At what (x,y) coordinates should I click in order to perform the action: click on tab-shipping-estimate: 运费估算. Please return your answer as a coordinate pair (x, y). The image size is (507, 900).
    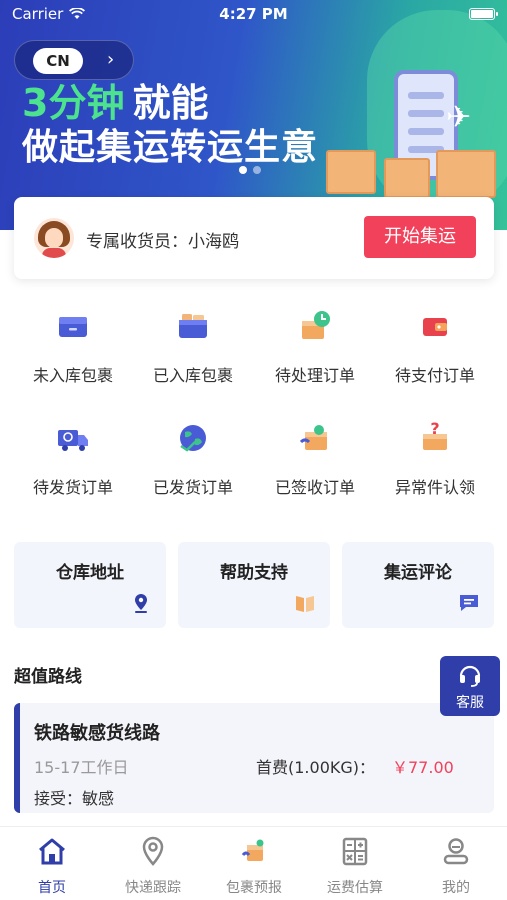
    Looking at the image, I should click on (355, 866).